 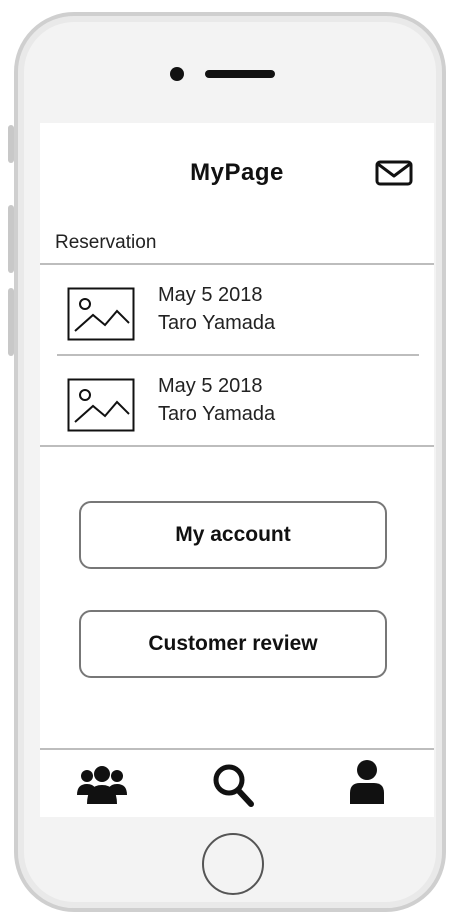 I want to click on user-profile-icon, so click(x=367, y=782).